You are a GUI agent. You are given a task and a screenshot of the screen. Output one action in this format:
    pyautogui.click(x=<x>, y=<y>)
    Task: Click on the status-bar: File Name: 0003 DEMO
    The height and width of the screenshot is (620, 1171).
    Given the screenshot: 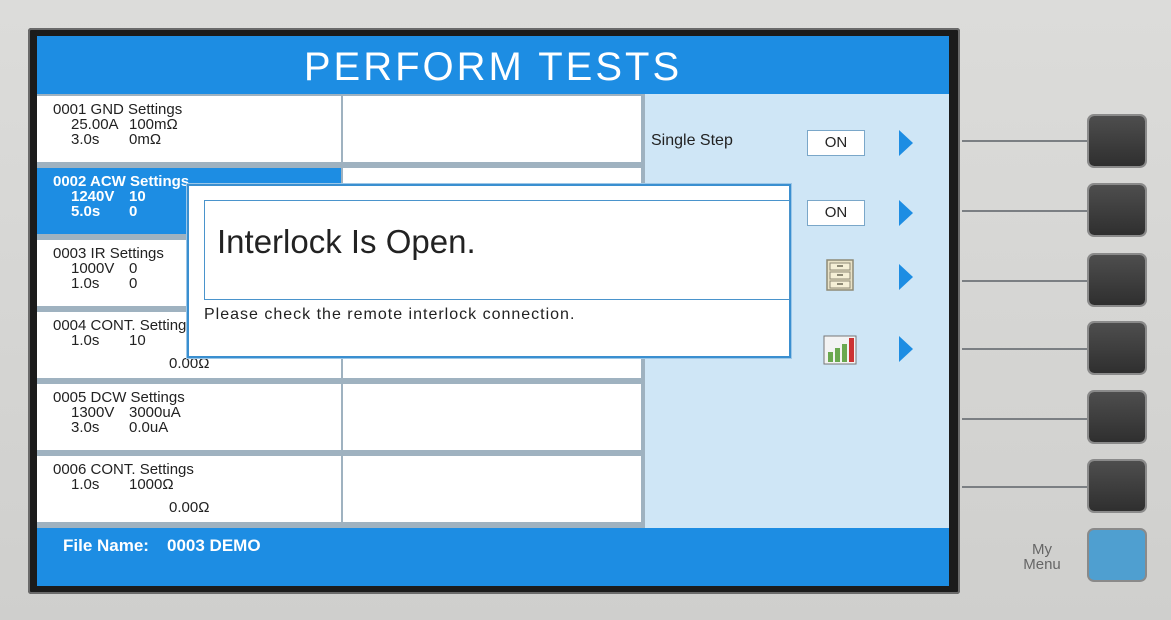 What is the action you would take?
    pyautogui.click(x=493, y=557)
    